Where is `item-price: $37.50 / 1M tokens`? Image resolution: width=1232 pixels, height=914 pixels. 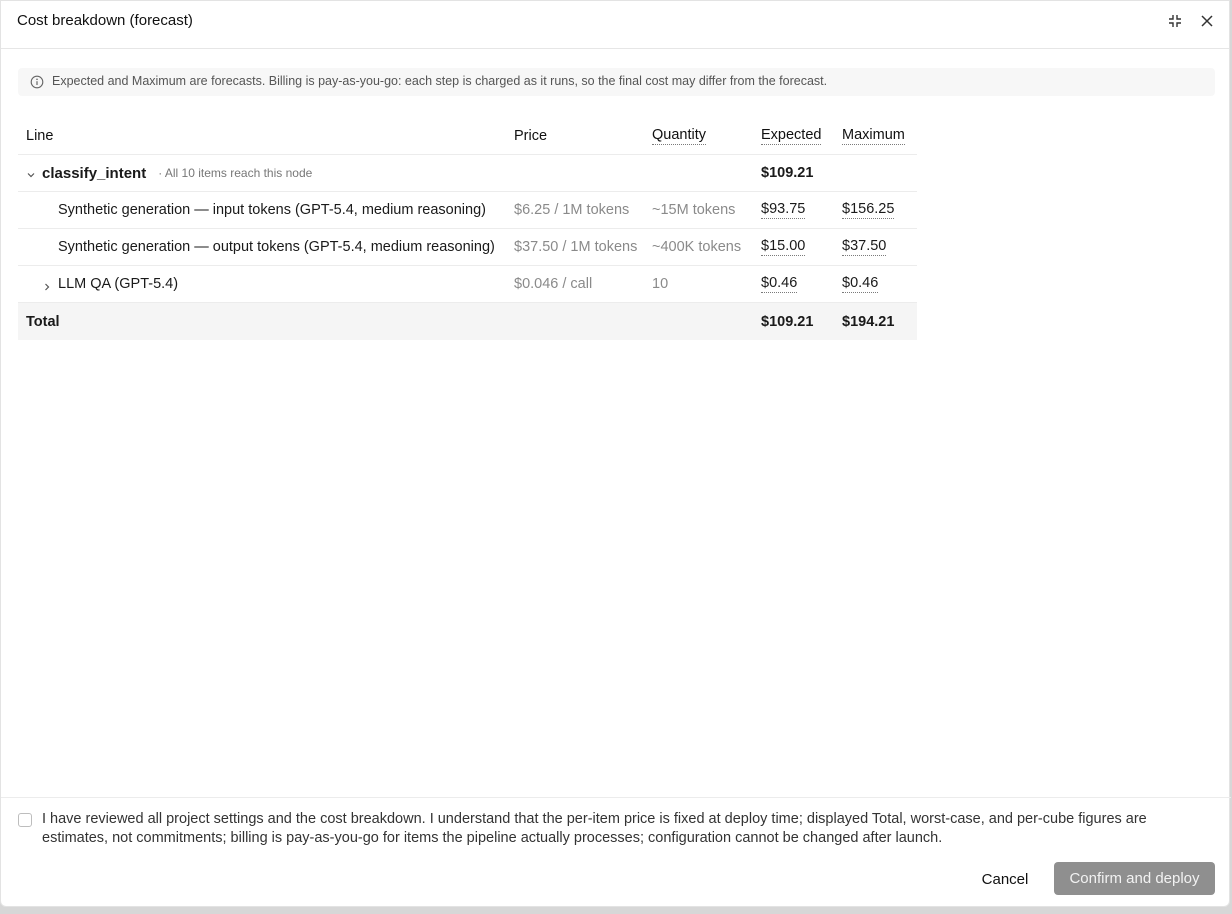 item-price: $37.50 / 1M tokens is located at coordinates (576, 247).